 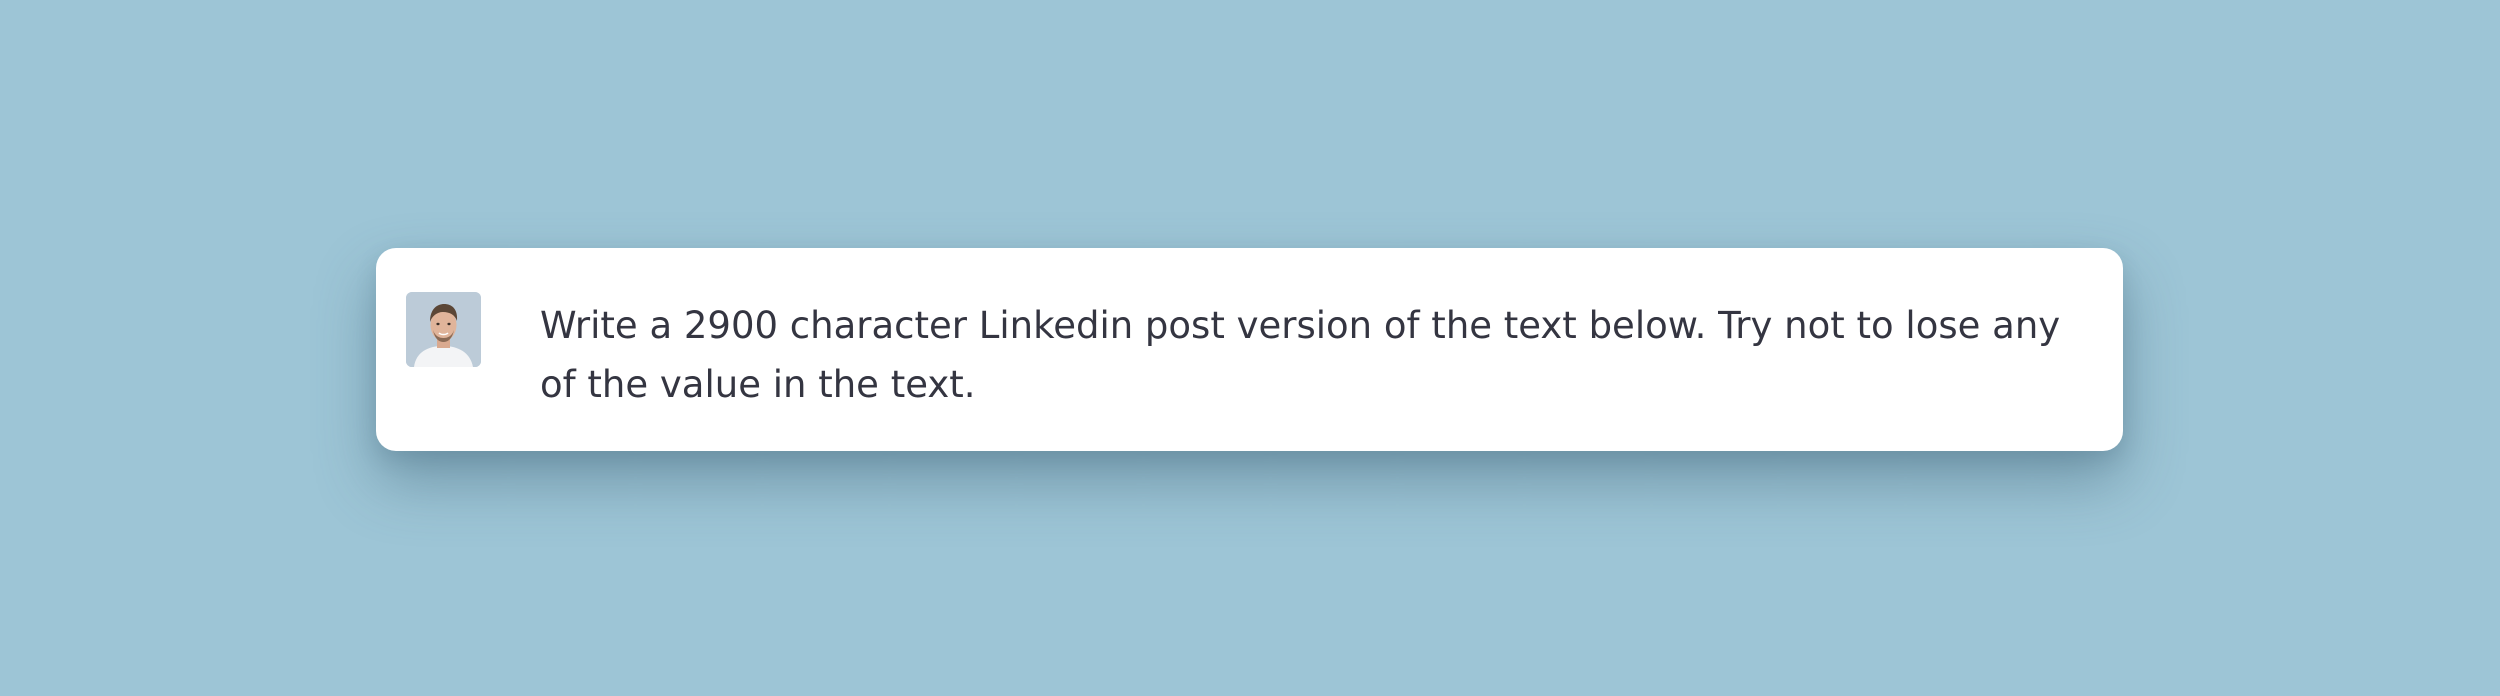 I want to click on user-avatar, so click(x=443, y=329).